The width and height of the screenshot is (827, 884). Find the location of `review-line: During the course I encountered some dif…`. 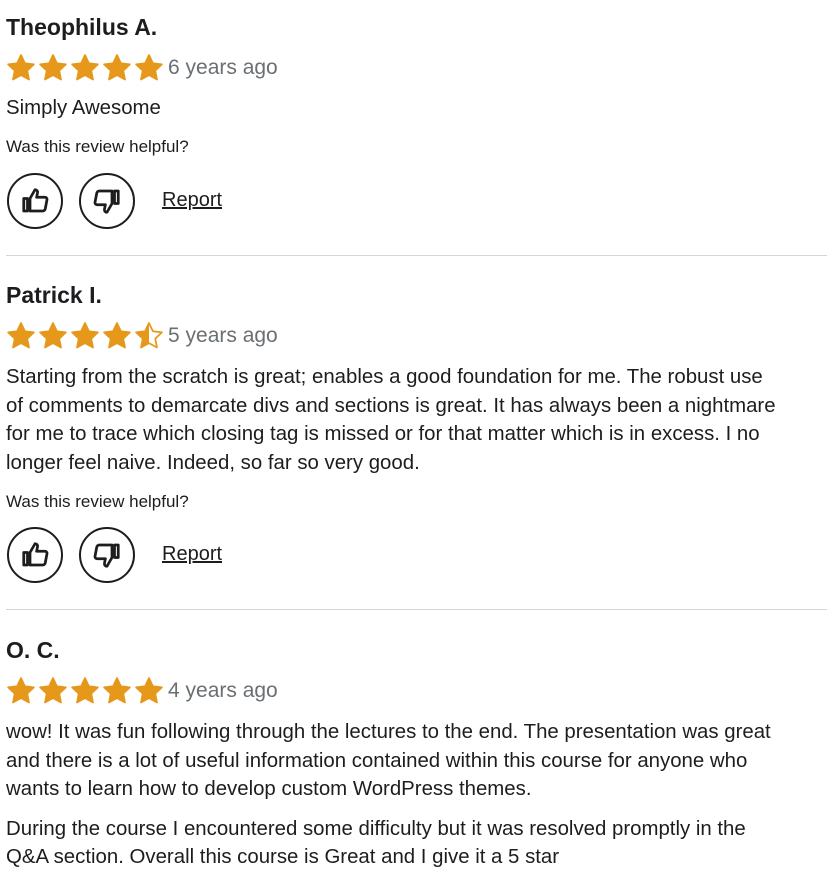

review-line: During the course I encountered some dif… is located at coordinates (376, 828).